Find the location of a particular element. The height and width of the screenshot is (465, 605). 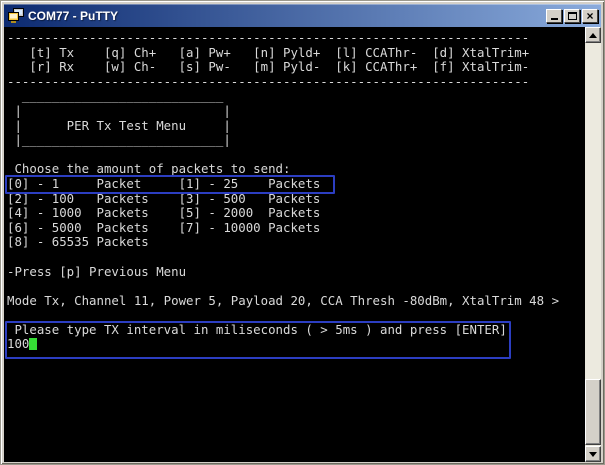

window-controls: × is located at coordinates (572, 15).